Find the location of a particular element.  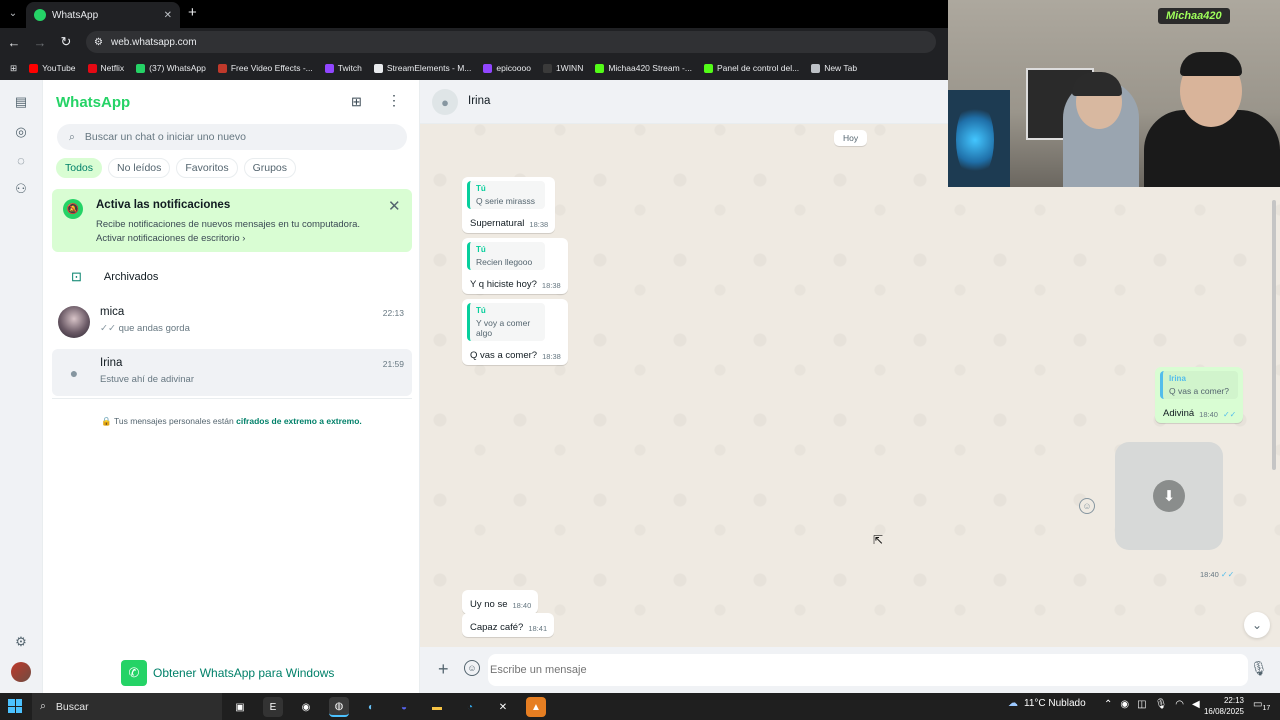

capcut-icon: ✕ is located at coordinates (503, 707).